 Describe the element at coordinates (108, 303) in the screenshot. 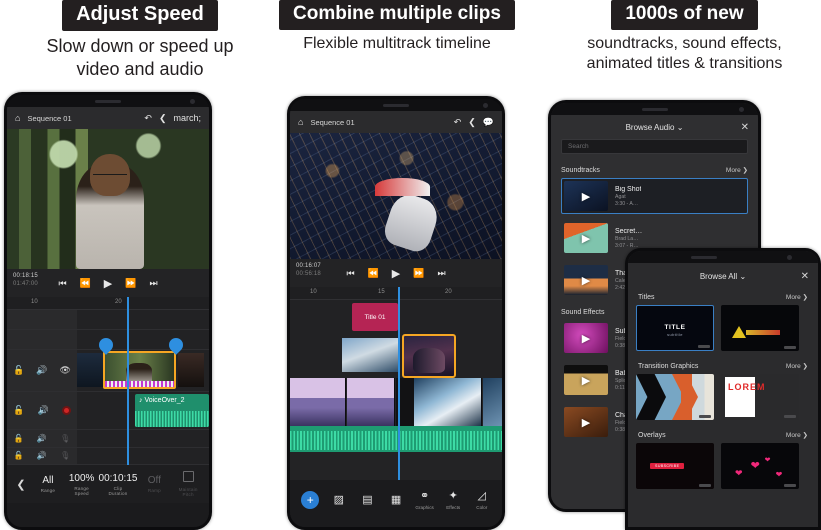

I see `phone1-timeline-ruler: 10 20` at that location.